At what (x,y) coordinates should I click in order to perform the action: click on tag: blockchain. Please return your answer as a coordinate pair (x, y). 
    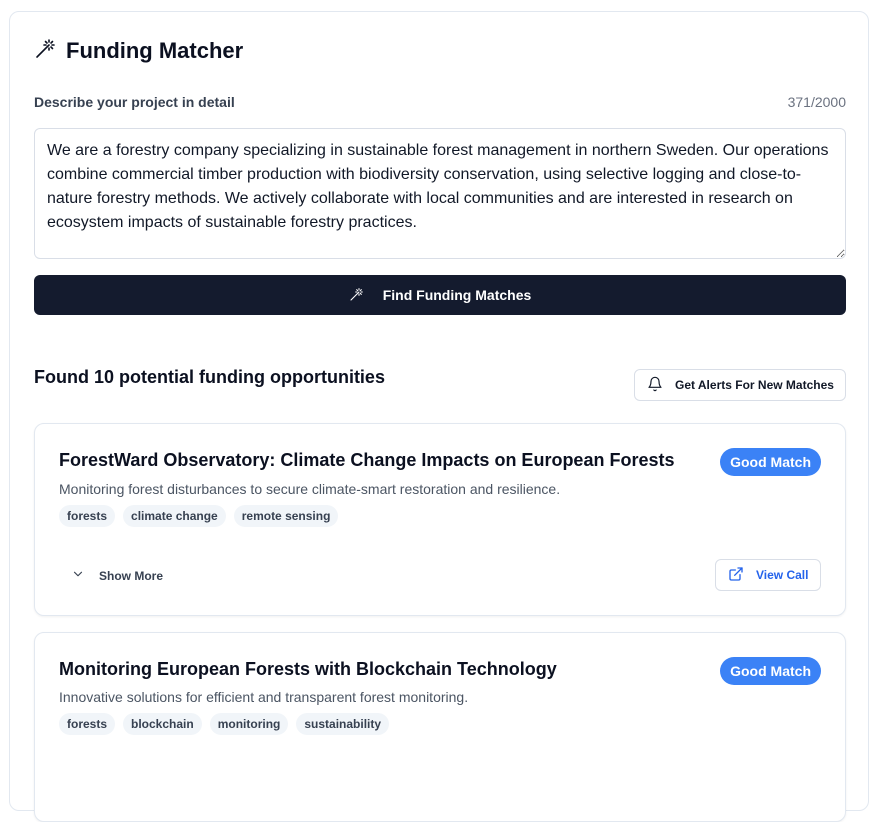
    Looking at the image, I should click on (162, 724).